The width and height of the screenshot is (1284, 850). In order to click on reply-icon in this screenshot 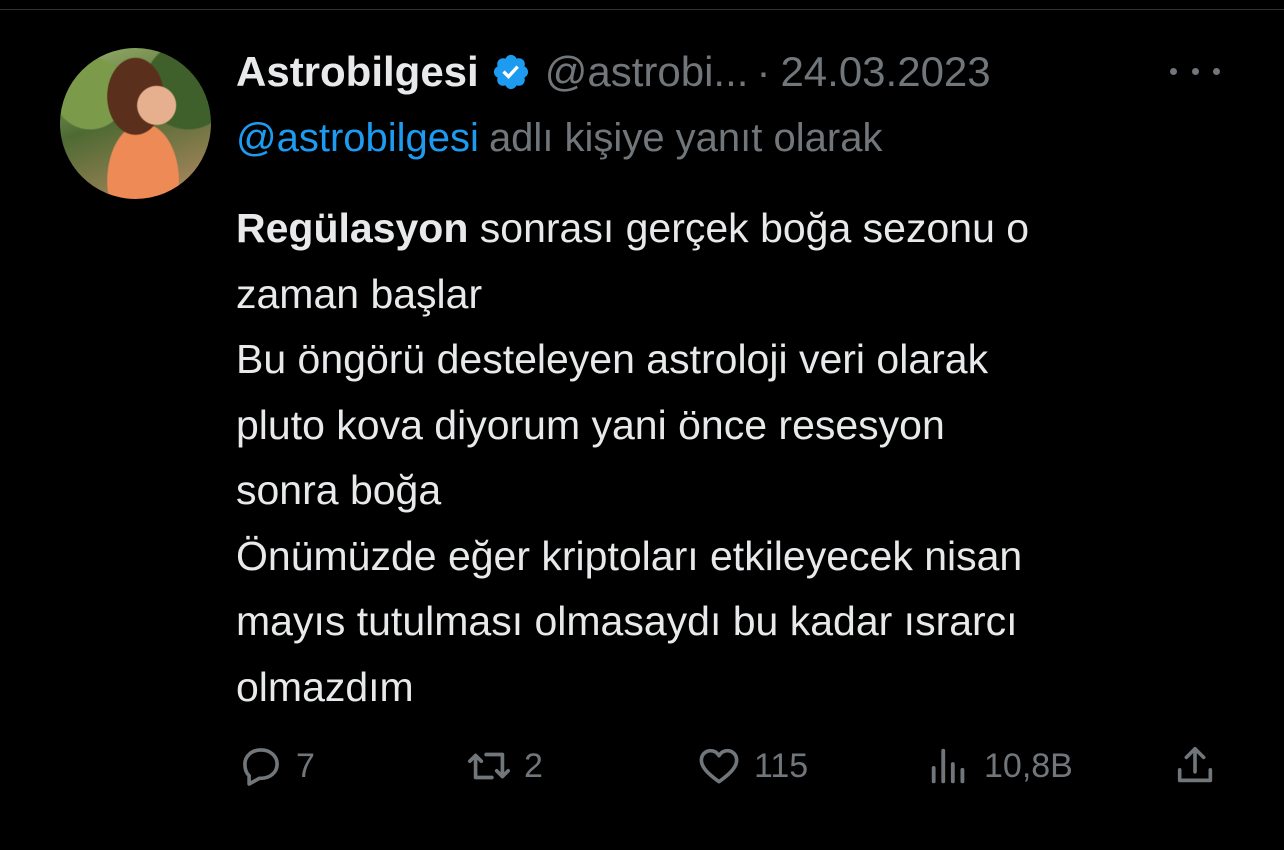, I will do `click(261, 767)`.